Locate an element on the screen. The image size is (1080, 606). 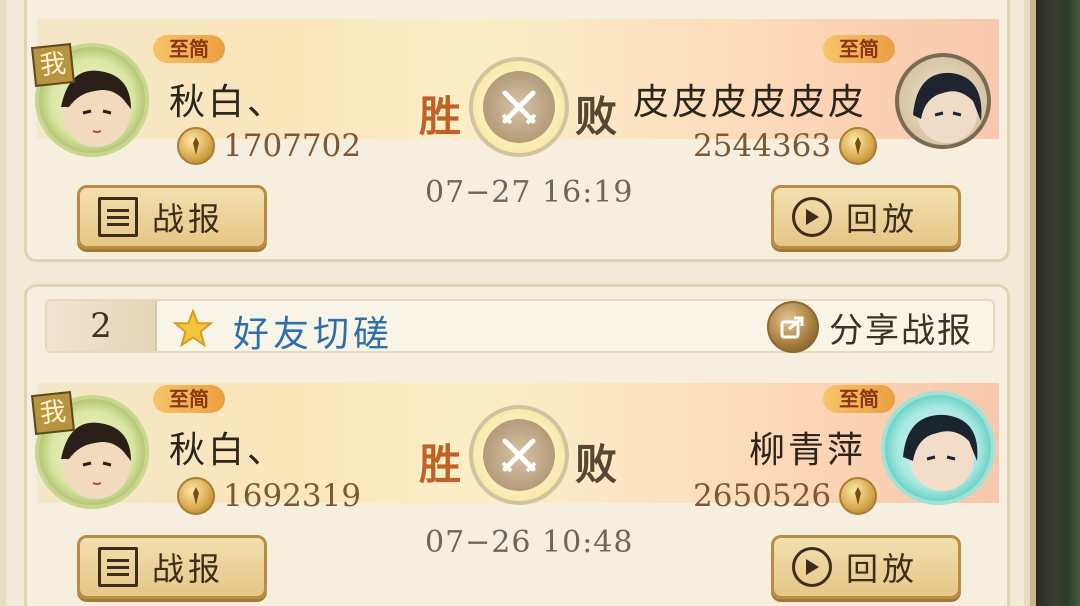
player-power-value: 1692319 is located at coordinates (292, 496).